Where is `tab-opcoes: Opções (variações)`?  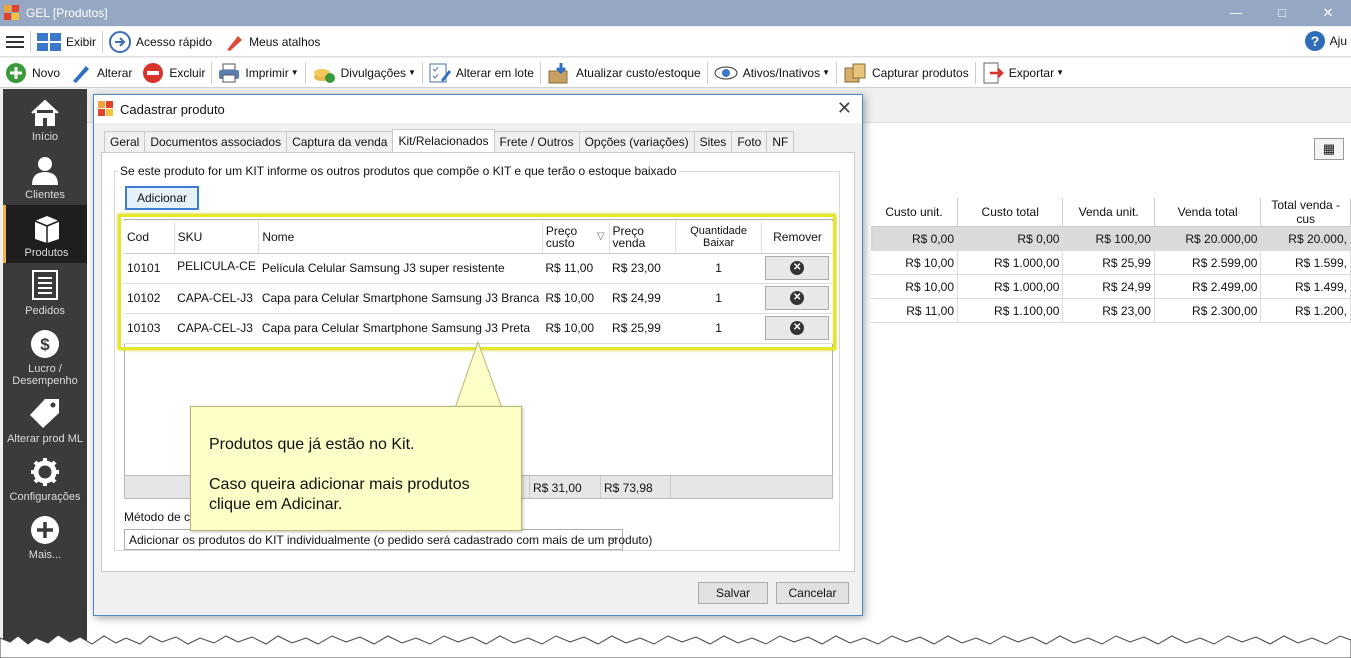 tab-opcoes: Opções (variações) is located at coordinates (636, 142).